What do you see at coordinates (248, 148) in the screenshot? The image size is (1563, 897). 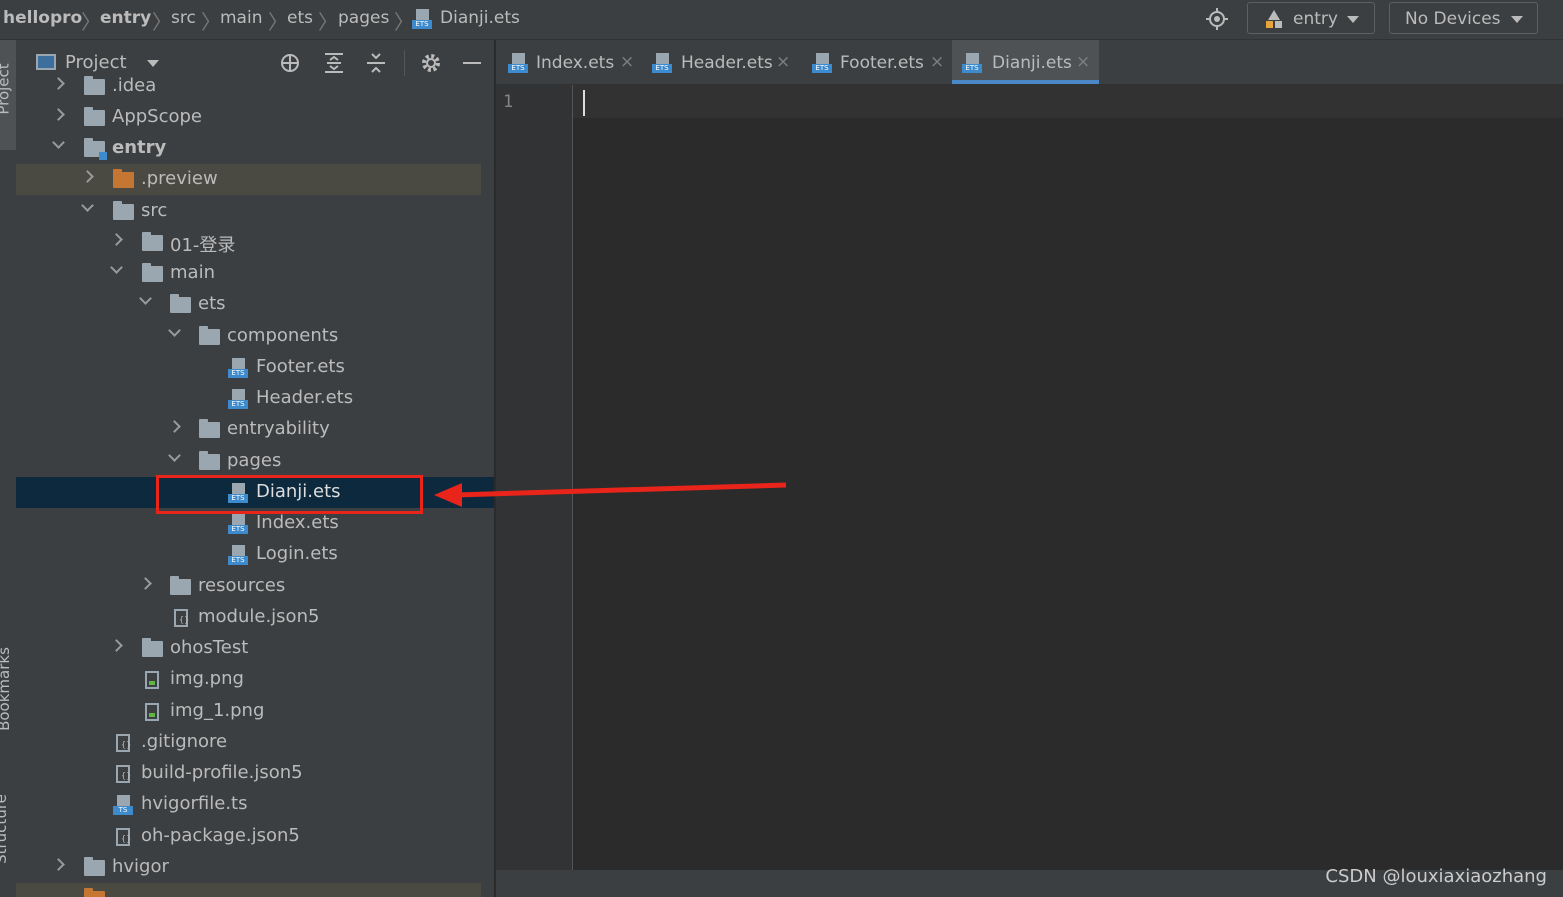 I see `tree-item-entry: entry` at bounding box center [248, 148].